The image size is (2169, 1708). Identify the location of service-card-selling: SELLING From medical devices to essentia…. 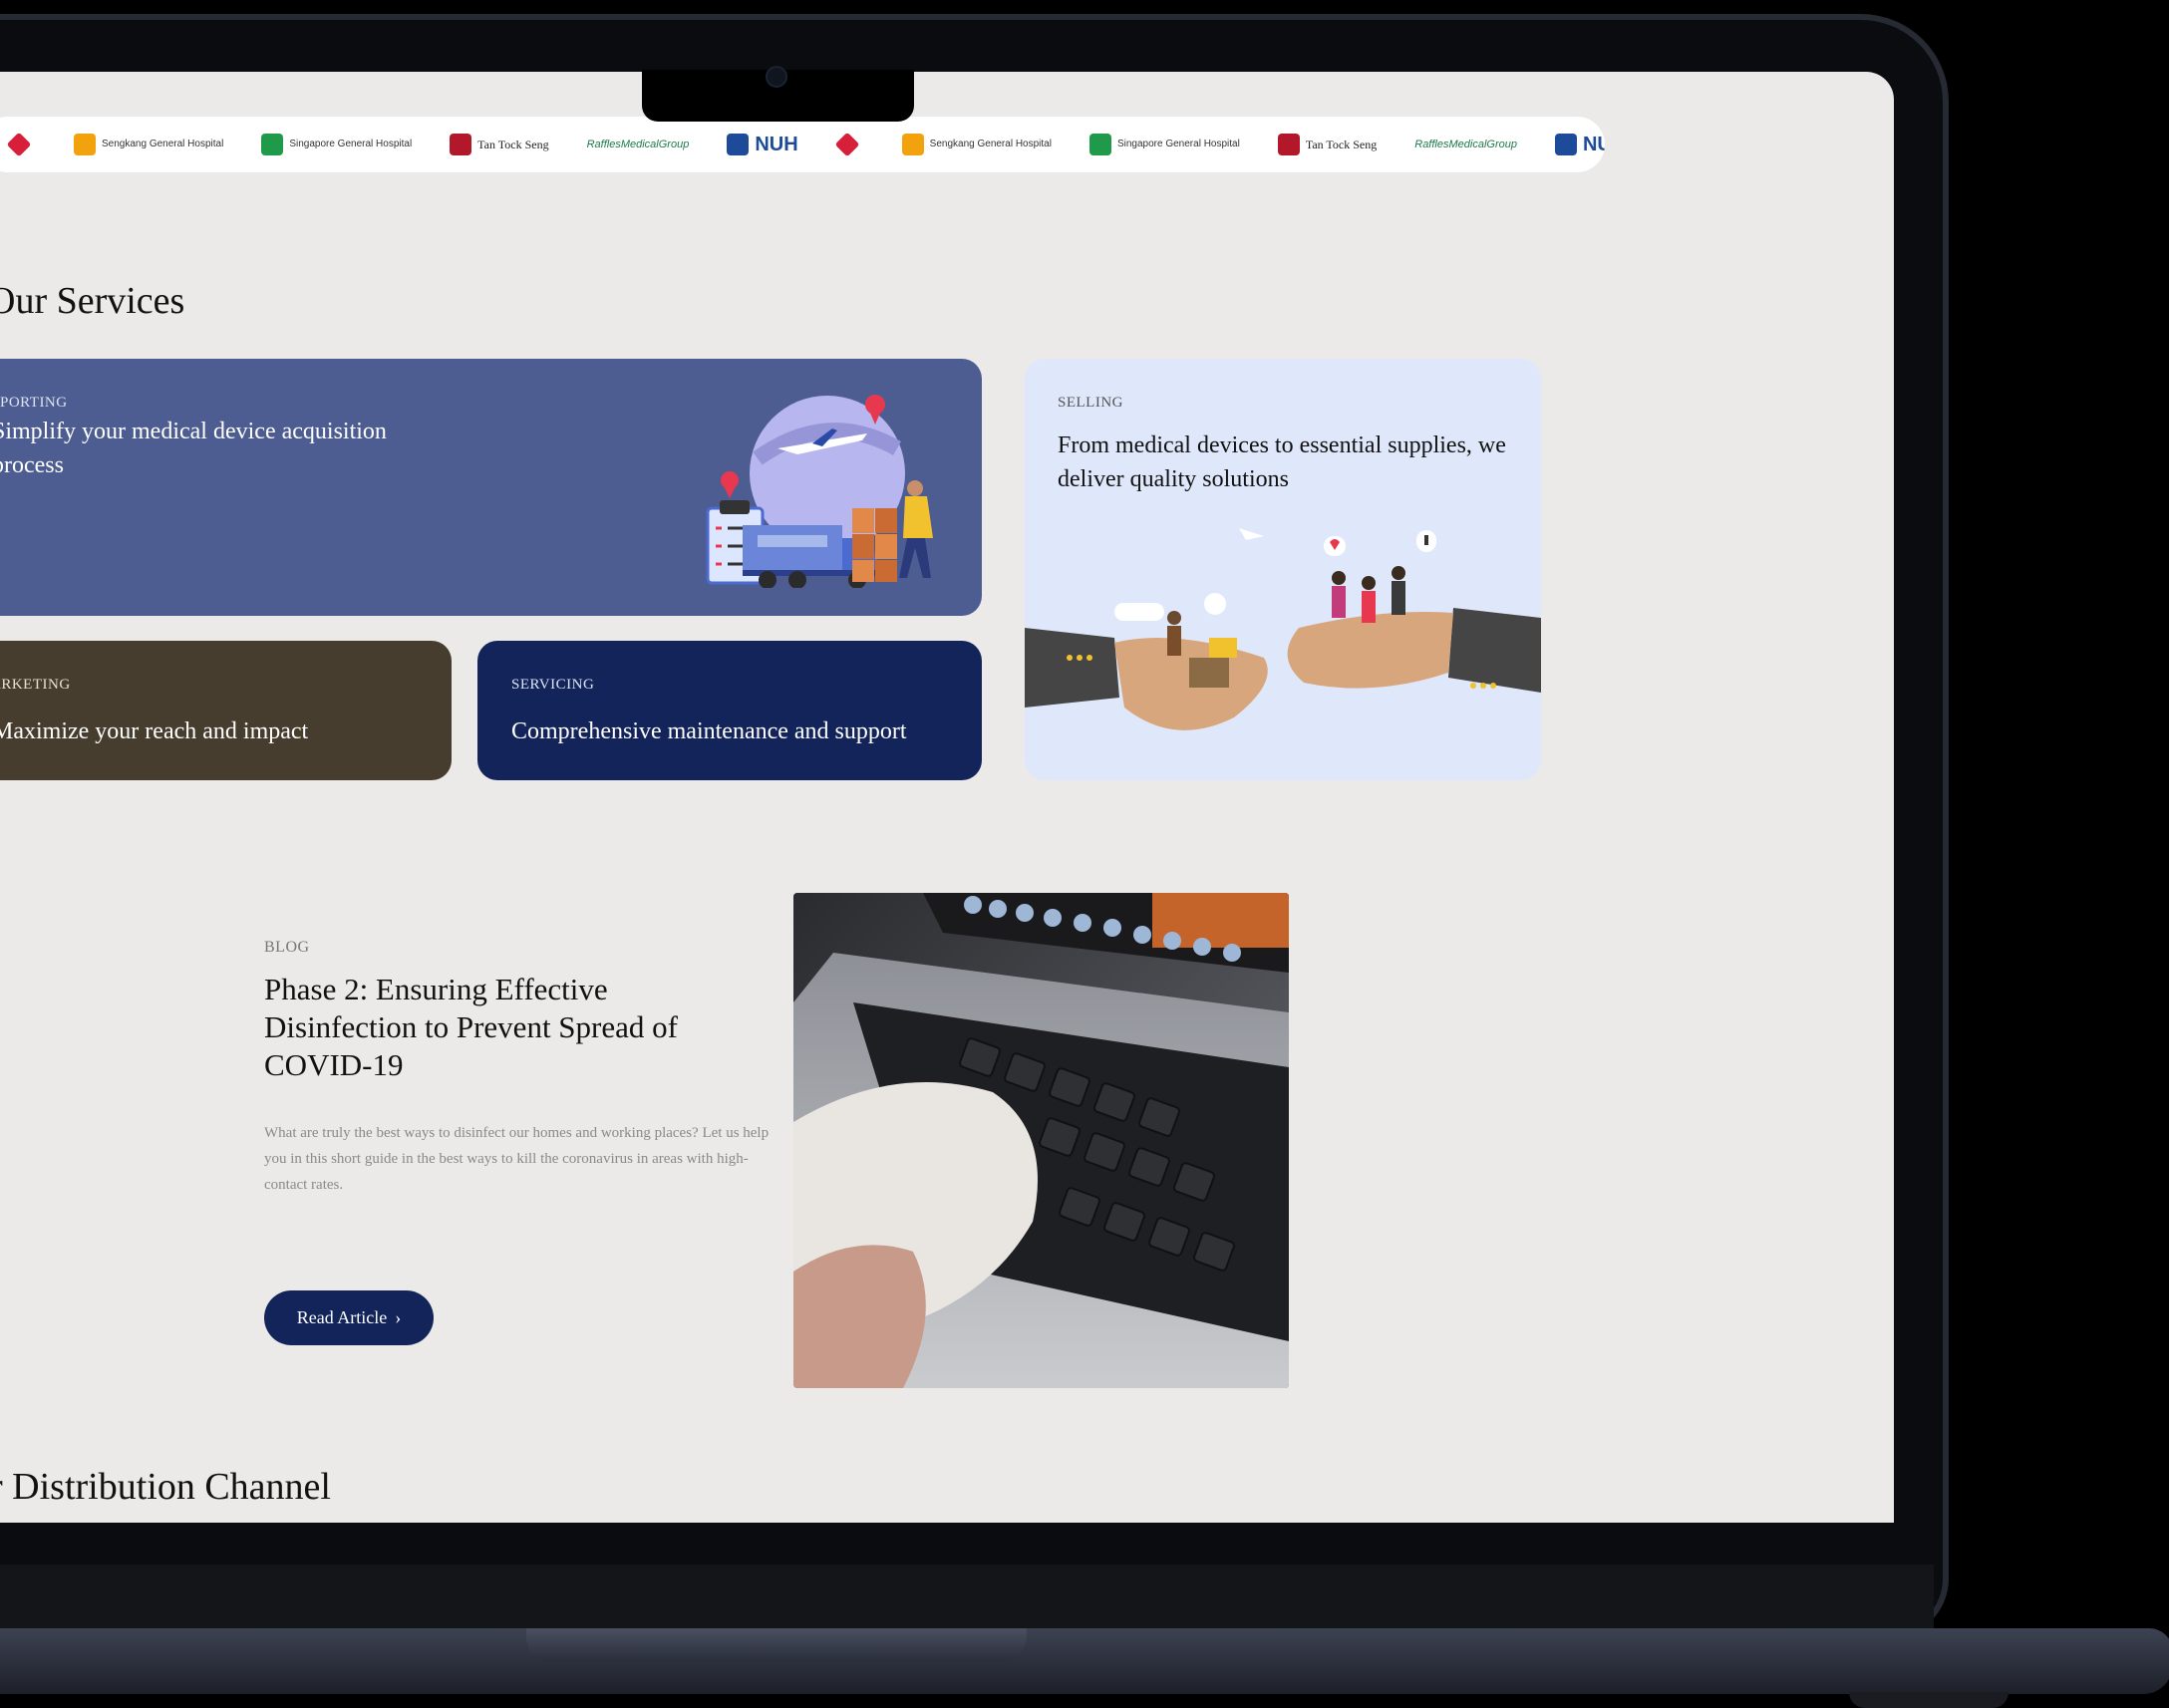
(1283, 569).